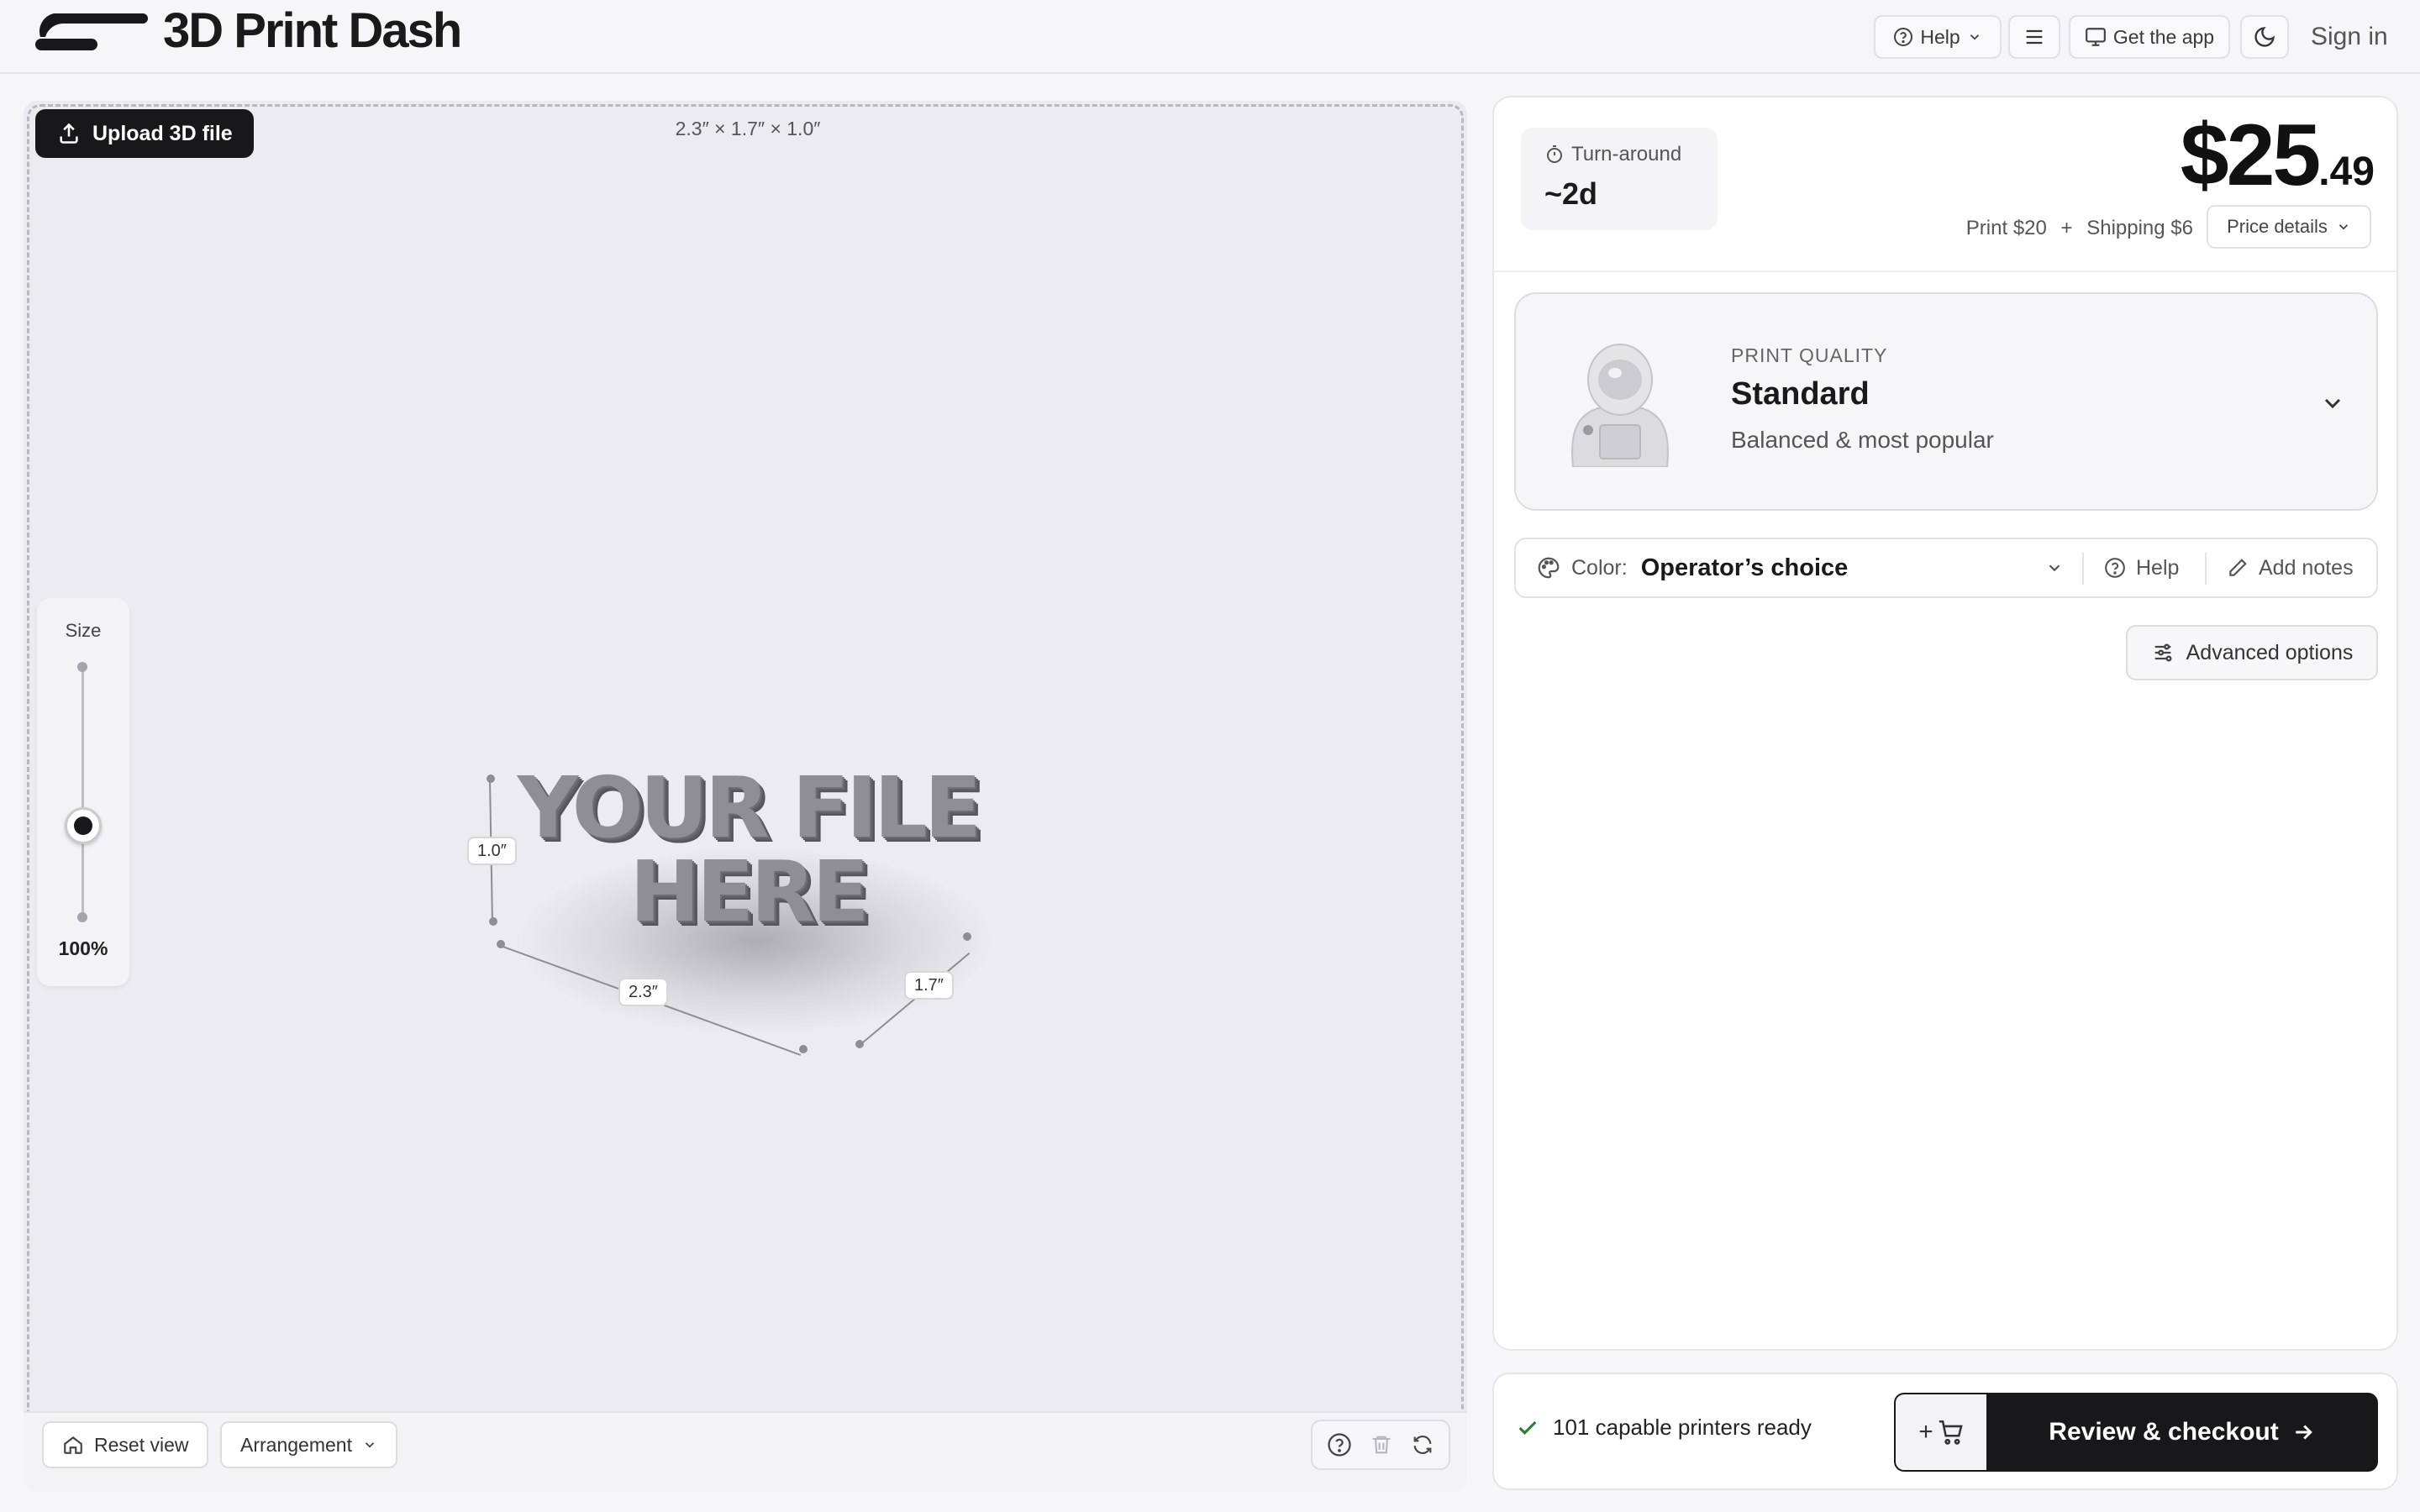 This screenshot has width=2420, height=1512. What do you see at coordinates (1599, 567) in the screenshot?
I see `color-label: Color:` at bounding box center [1599, 567].